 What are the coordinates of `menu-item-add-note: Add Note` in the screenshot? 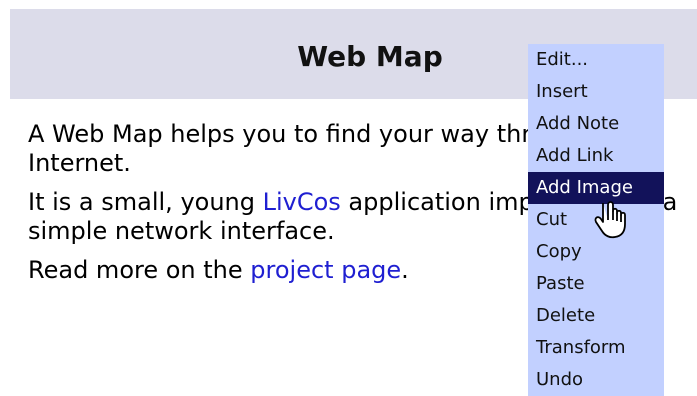 It's located at (596, 124).